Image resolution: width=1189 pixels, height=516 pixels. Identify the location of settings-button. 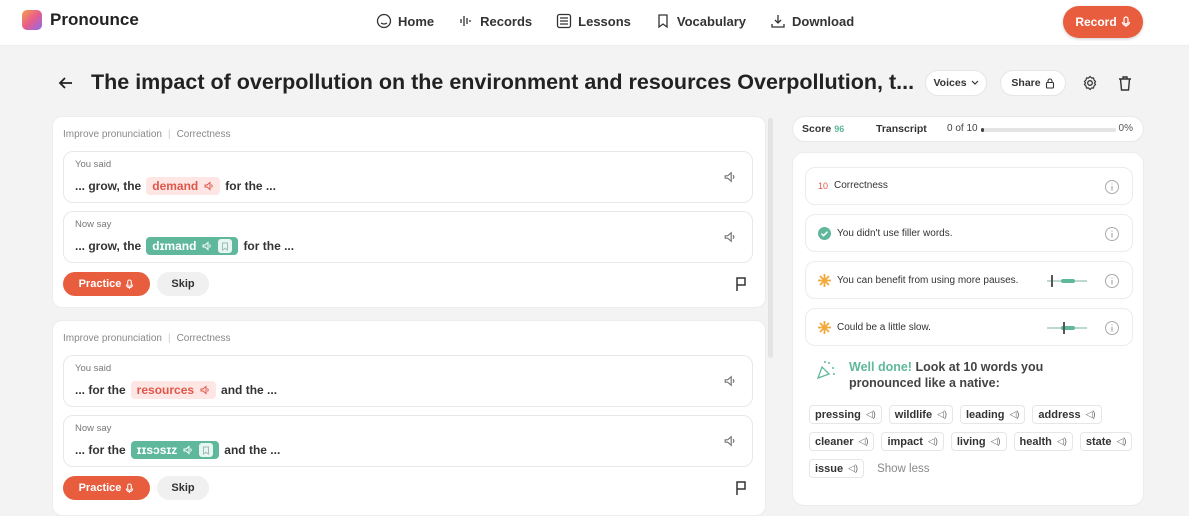
(1090, 83).